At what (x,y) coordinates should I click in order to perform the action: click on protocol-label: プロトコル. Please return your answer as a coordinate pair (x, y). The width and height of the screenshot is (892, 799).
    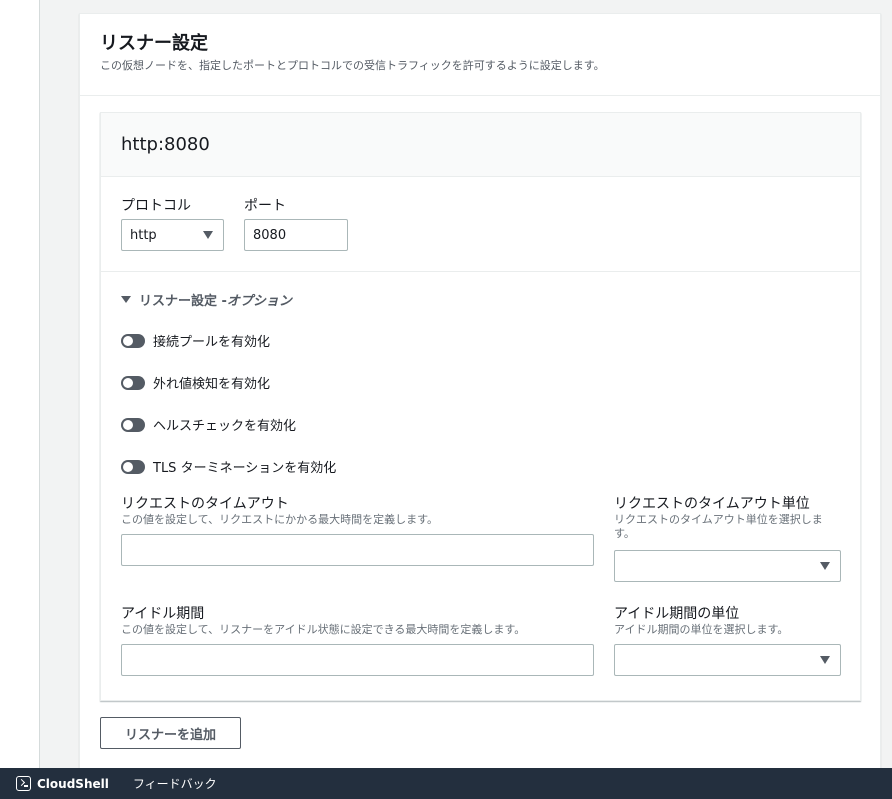
    Looking at the image, I should click on (156, 206).